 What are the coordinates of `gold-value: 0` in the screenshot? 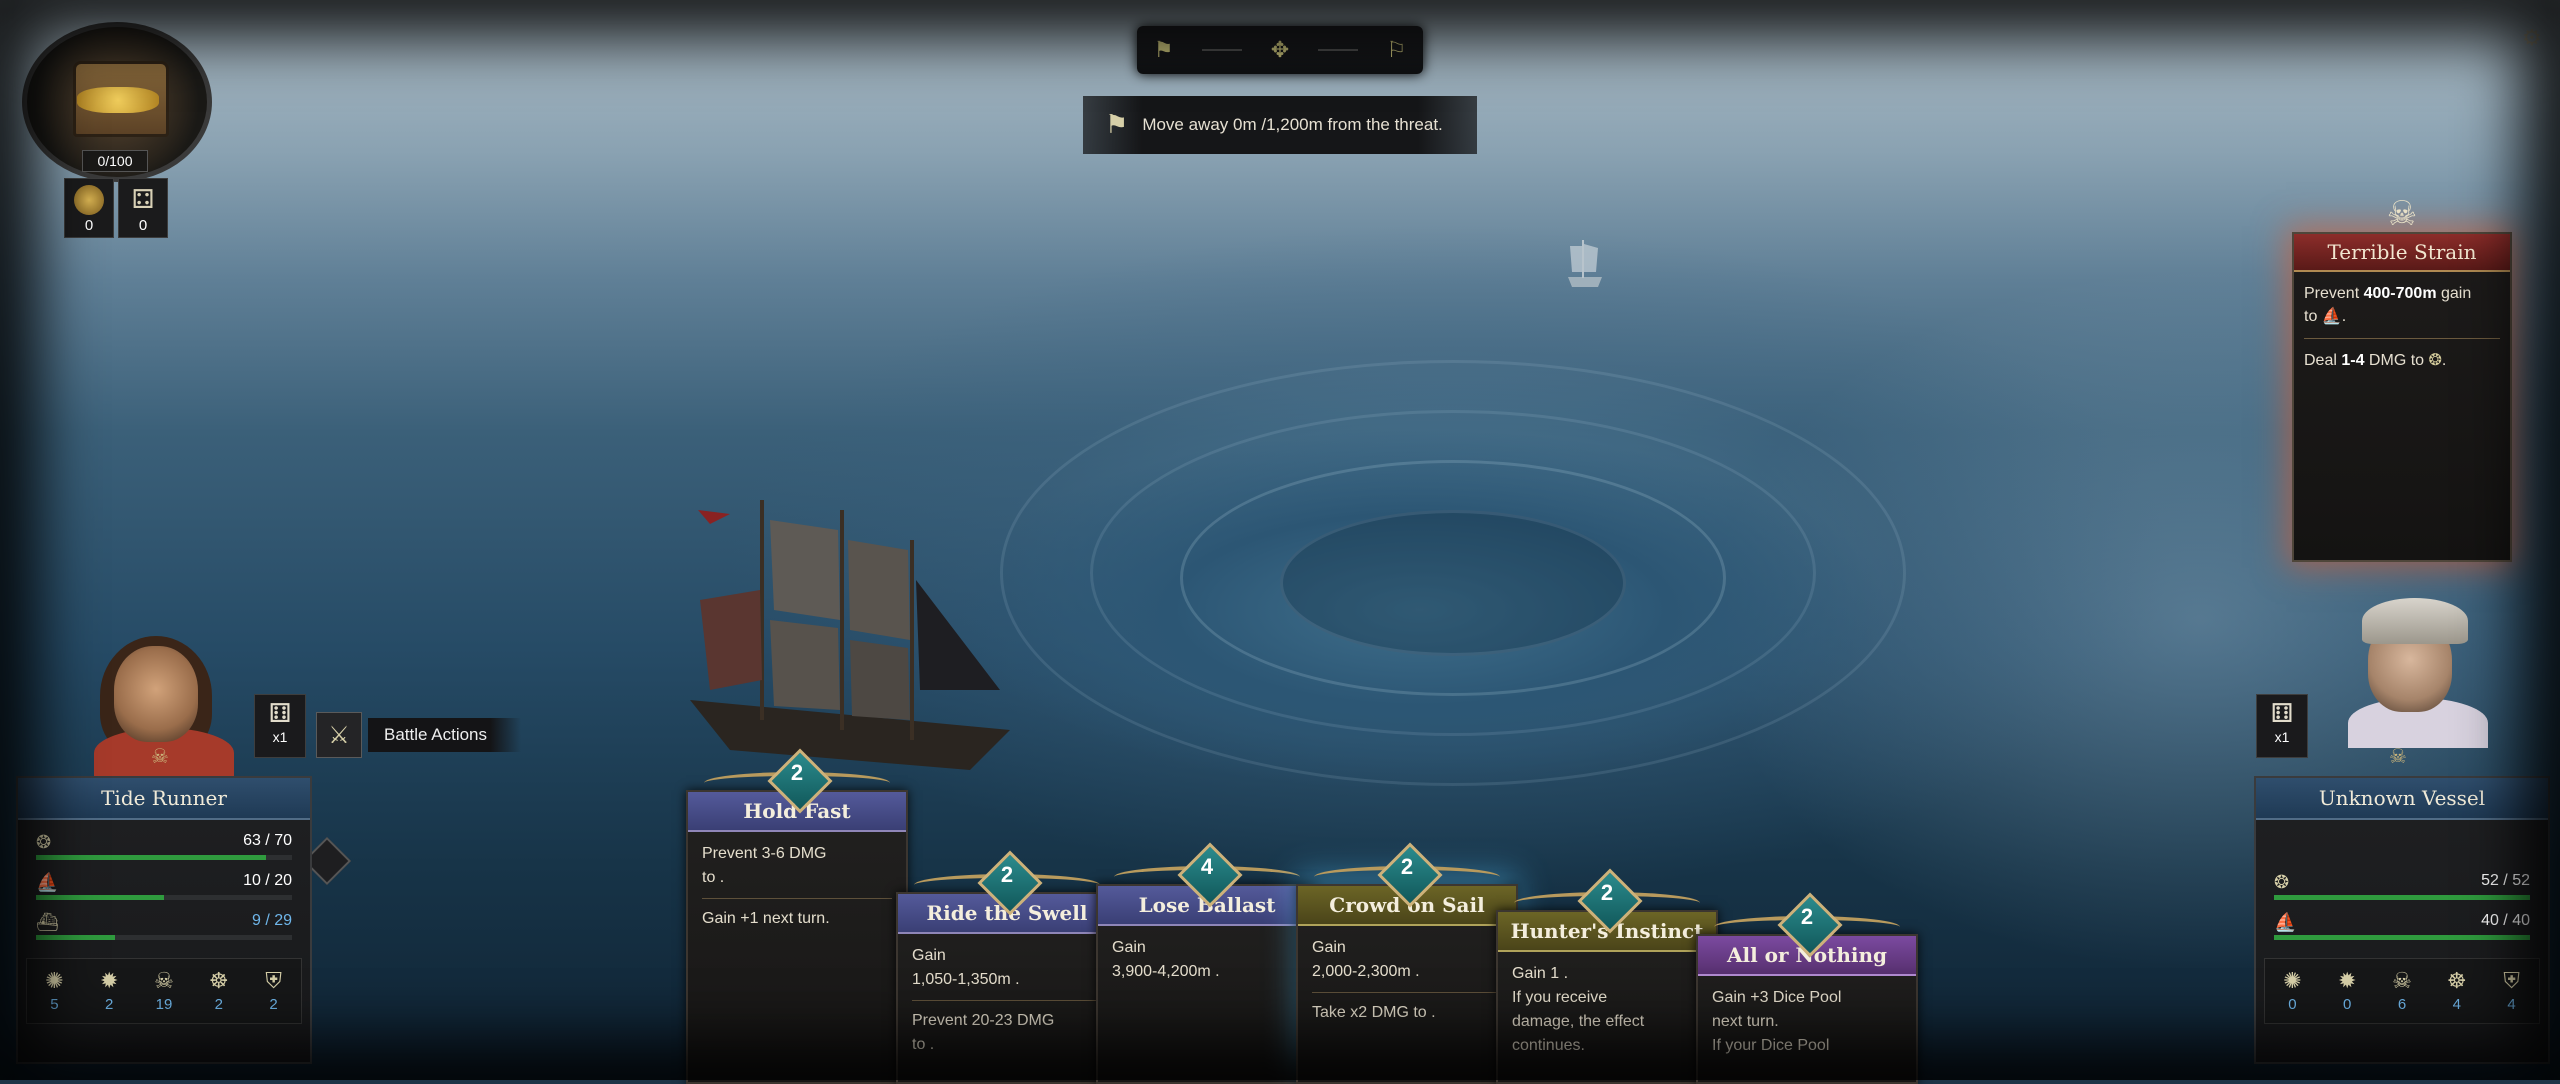 It's located at (89, 225).